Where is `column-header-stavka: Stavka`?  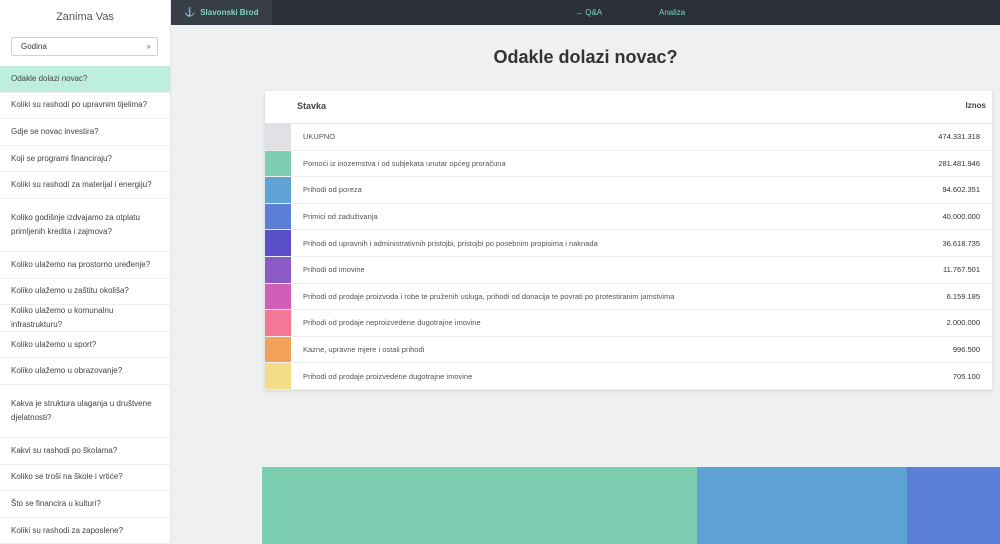
column-header-stavka: Stavka is located at coordinates (312, 106).